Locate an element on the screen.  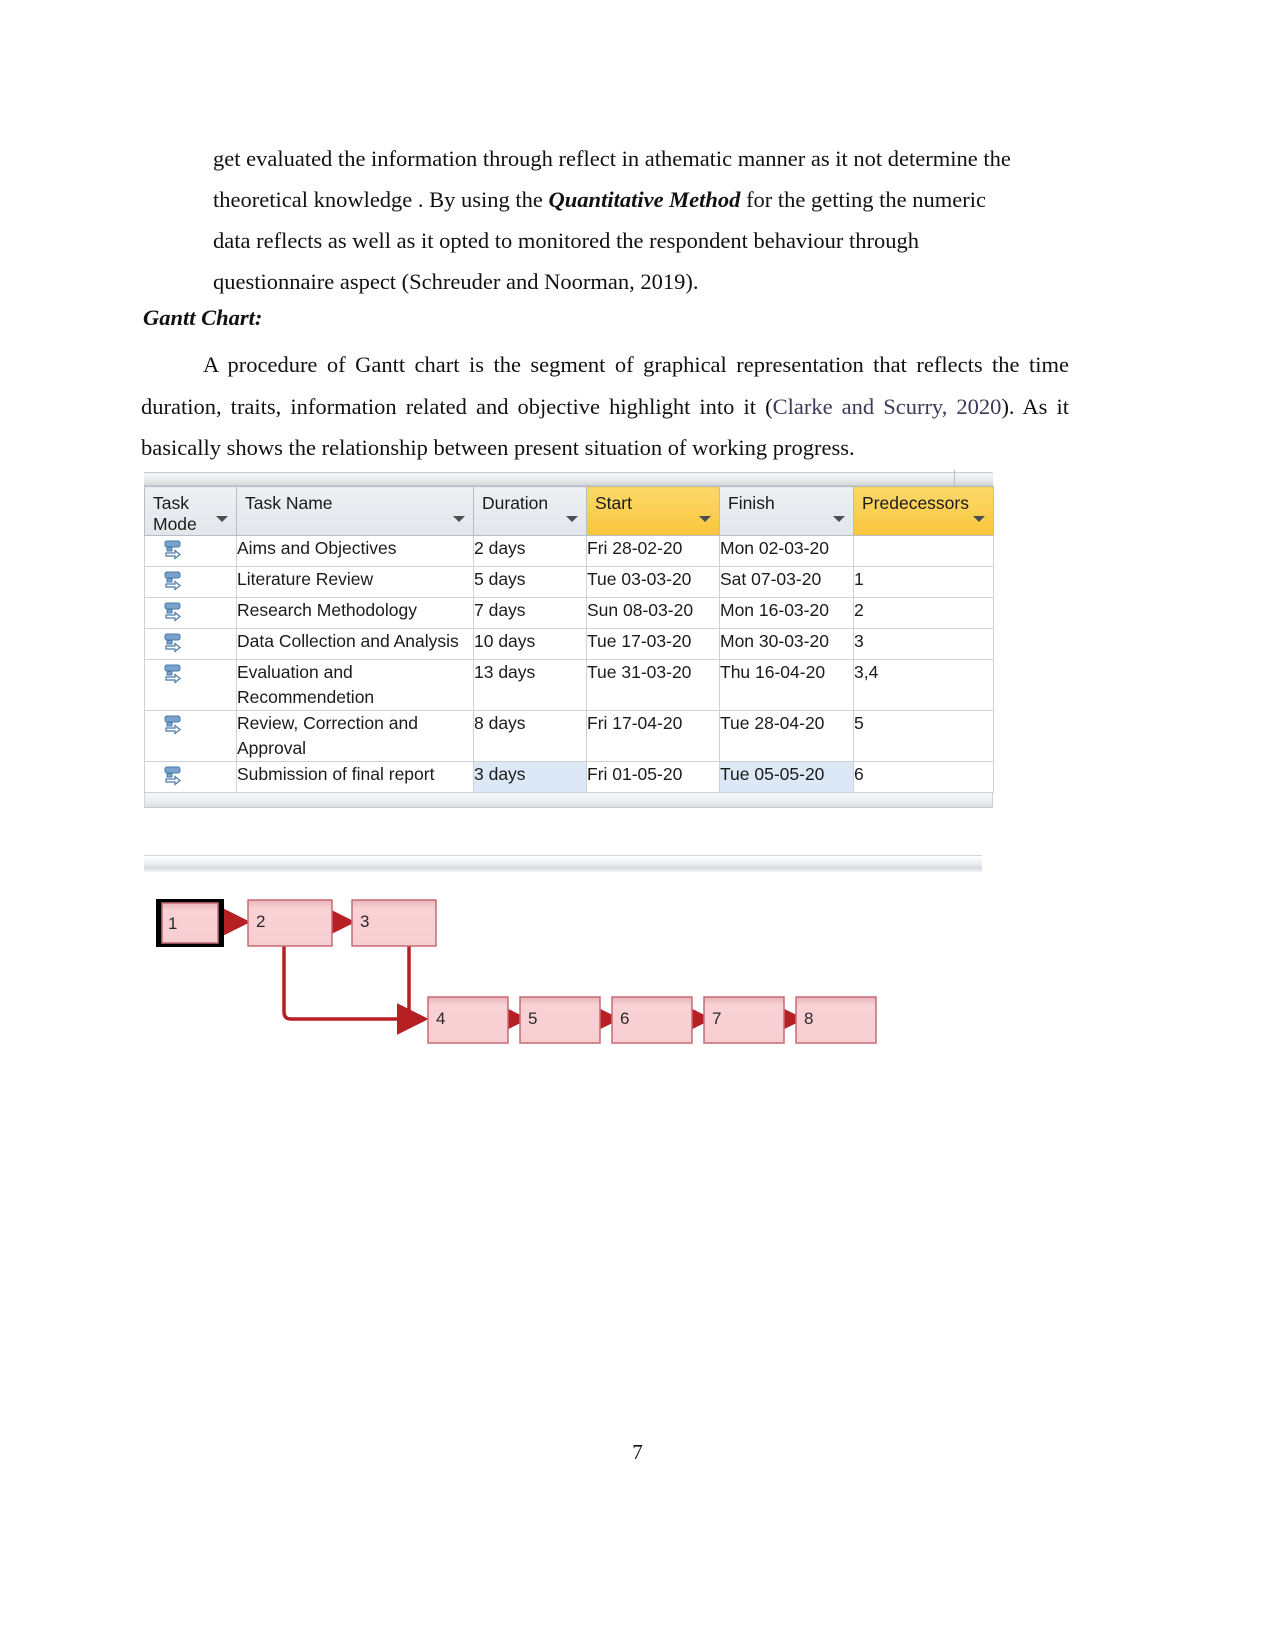
network-node-7: 7 is located at coordinates (744, 1020).